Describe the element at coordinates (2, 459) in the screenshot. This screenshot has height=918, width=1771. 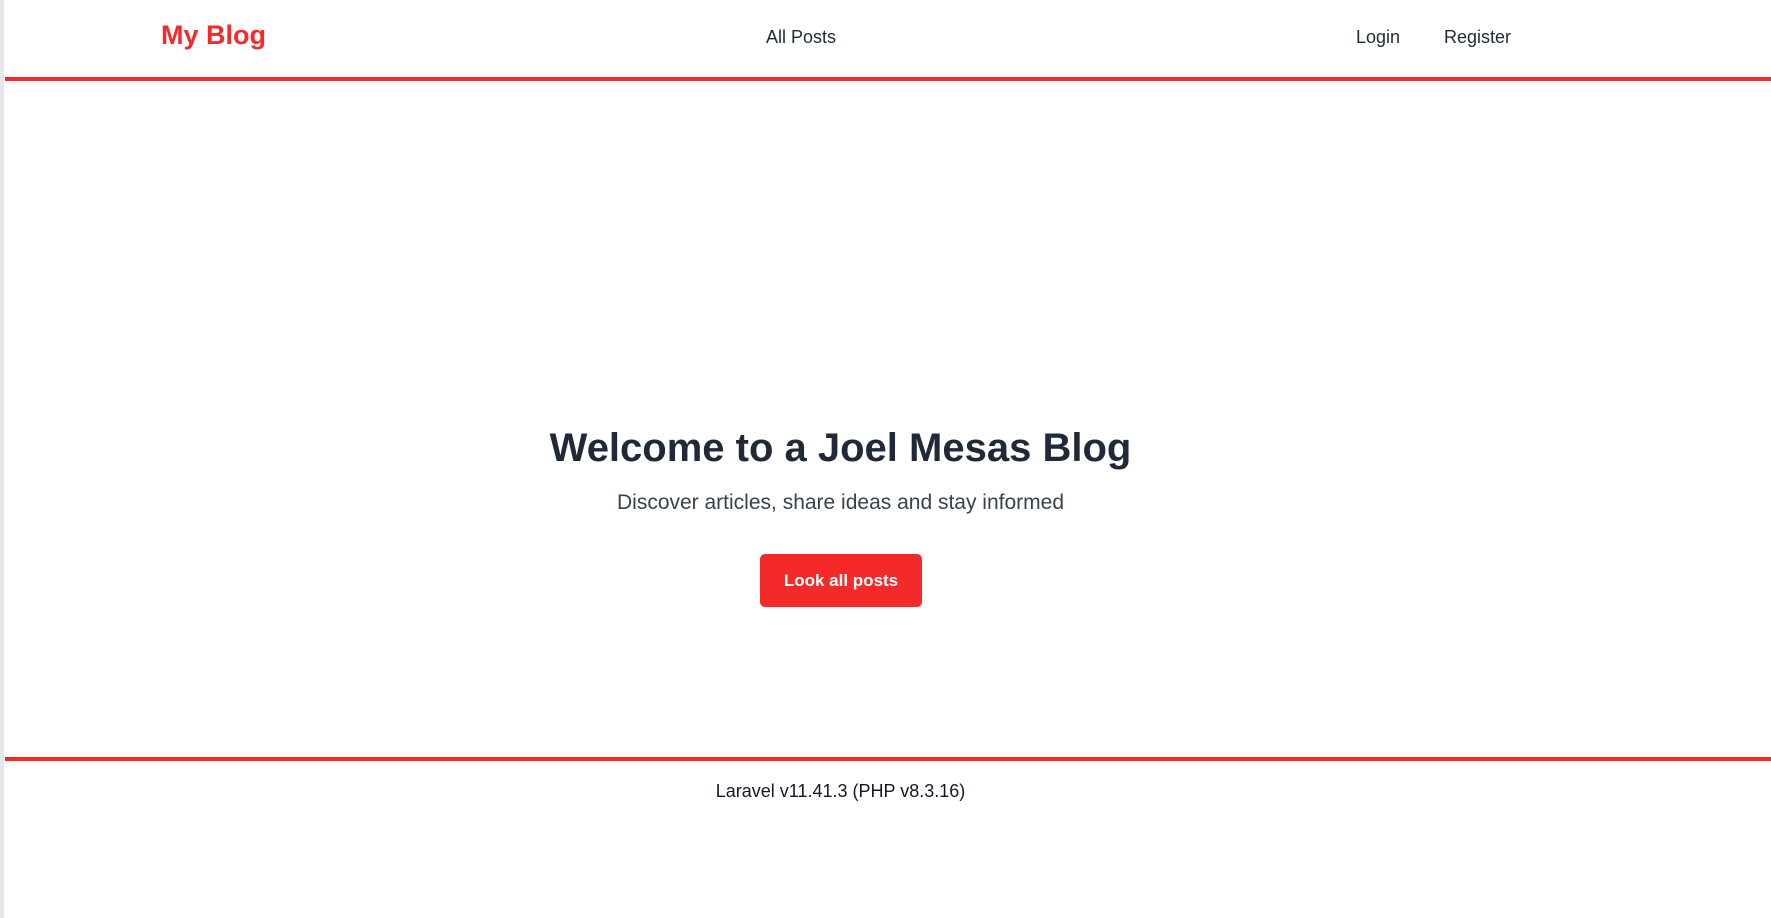
I see `page-left-border` at that location.